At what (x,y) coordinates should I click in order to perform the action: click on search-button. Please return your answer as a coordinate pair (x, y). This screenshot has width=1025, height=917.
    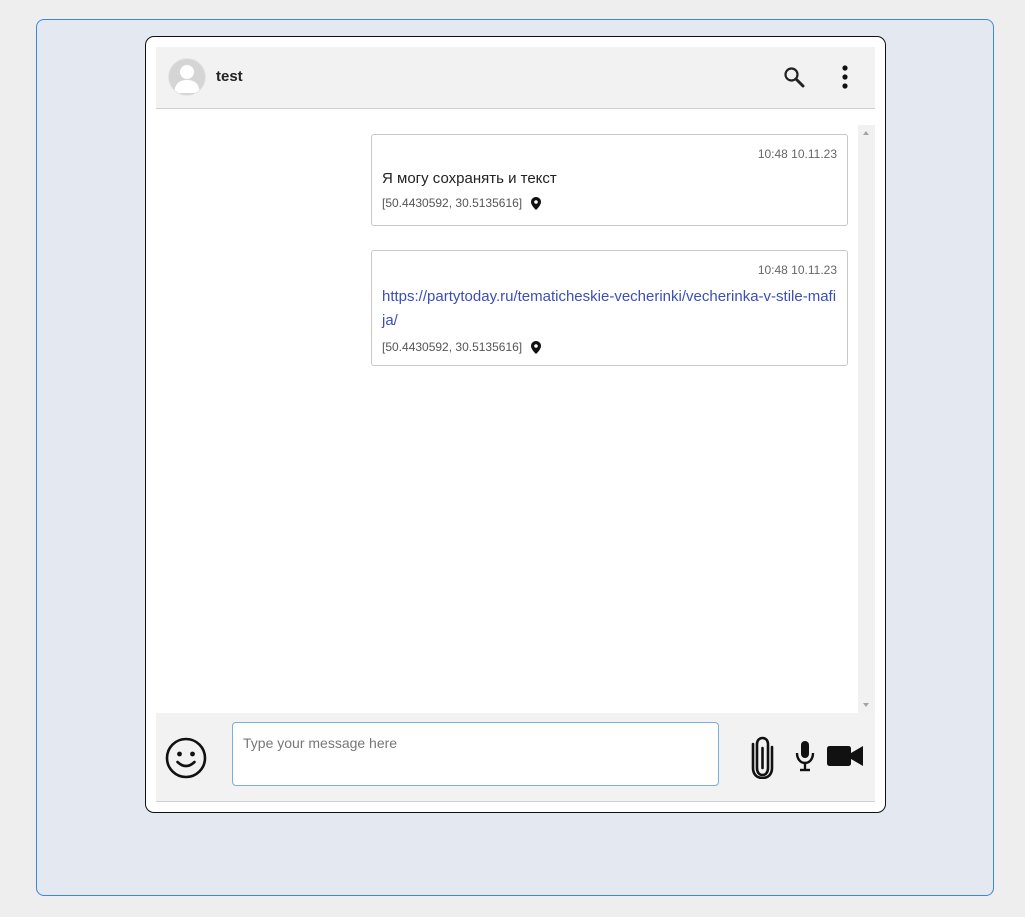
    Looking at the image, I should click on (794, 77).